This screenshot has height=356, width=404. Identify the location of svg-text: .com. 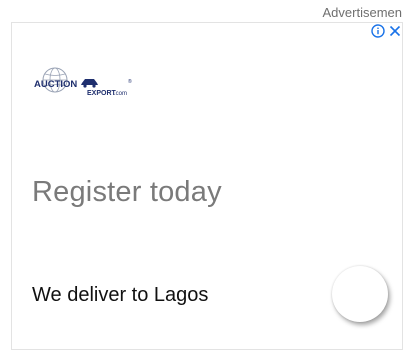
(120, 94).